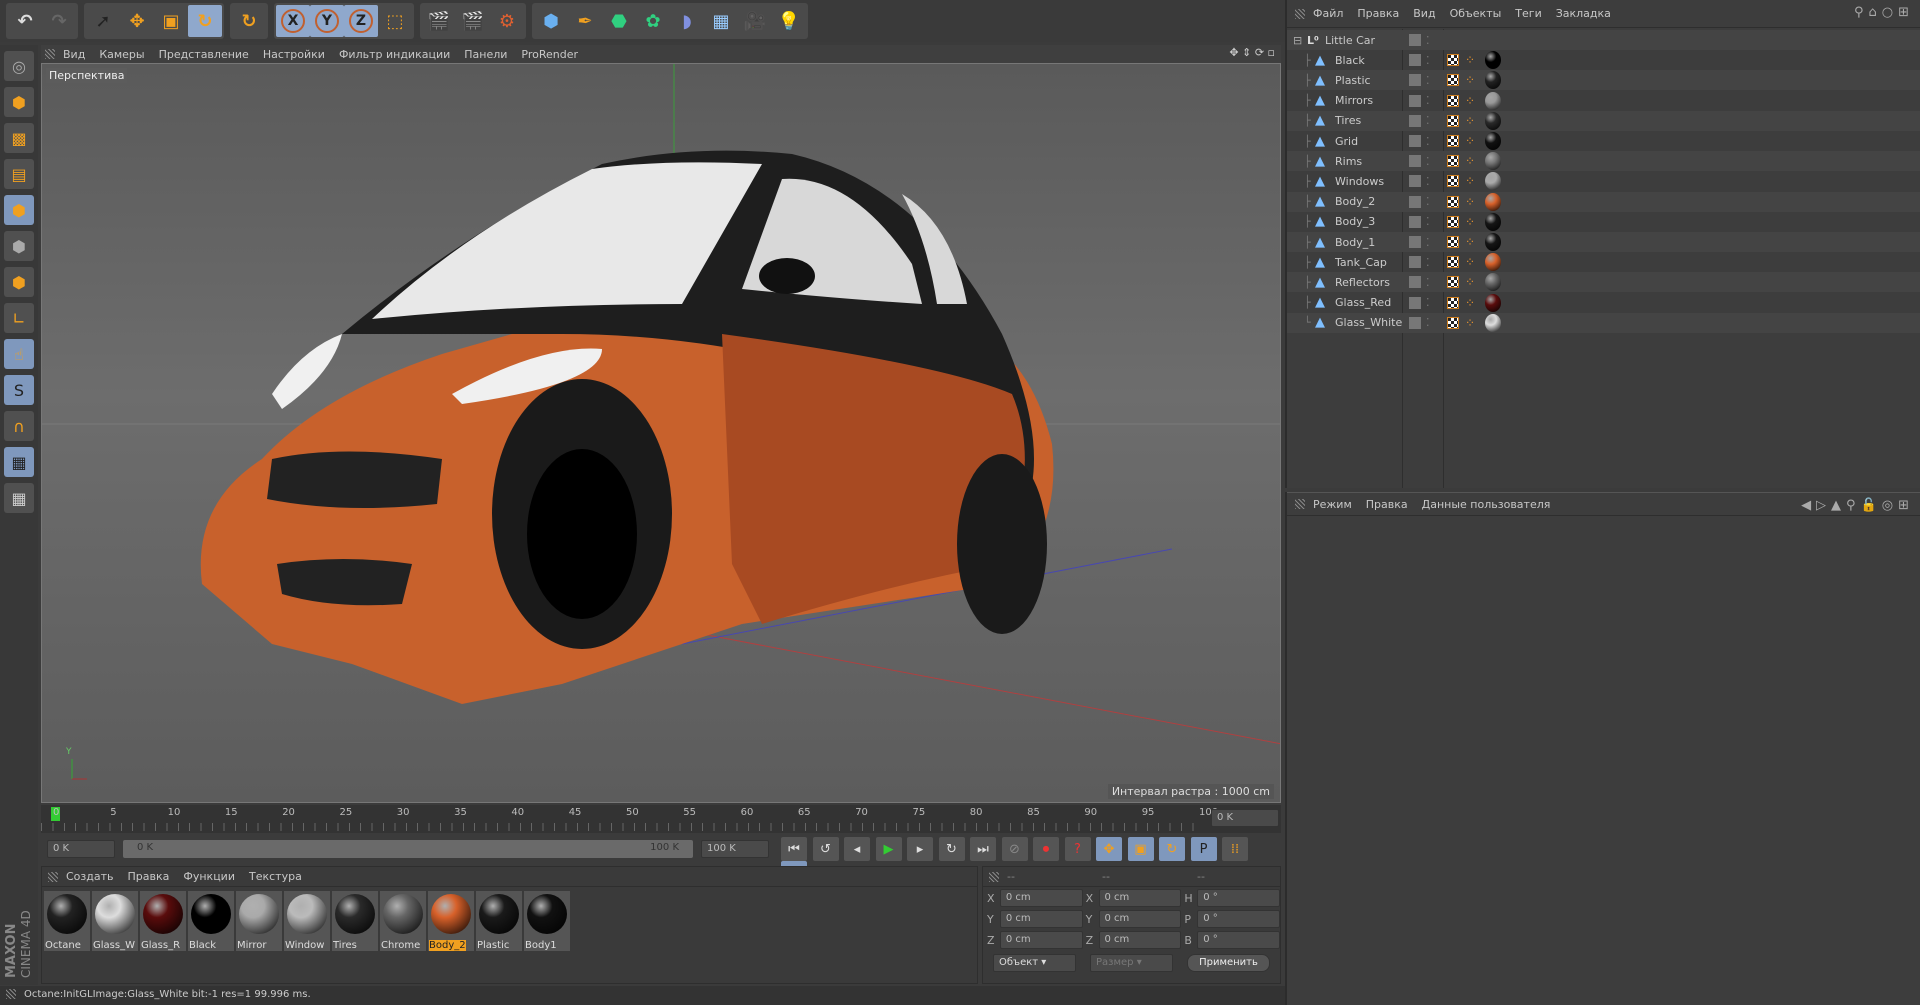  What do you see at coordinates (275, 876) in the screenshot?
I see `menu-texture: Текстура` at bounding box center [275, 876].